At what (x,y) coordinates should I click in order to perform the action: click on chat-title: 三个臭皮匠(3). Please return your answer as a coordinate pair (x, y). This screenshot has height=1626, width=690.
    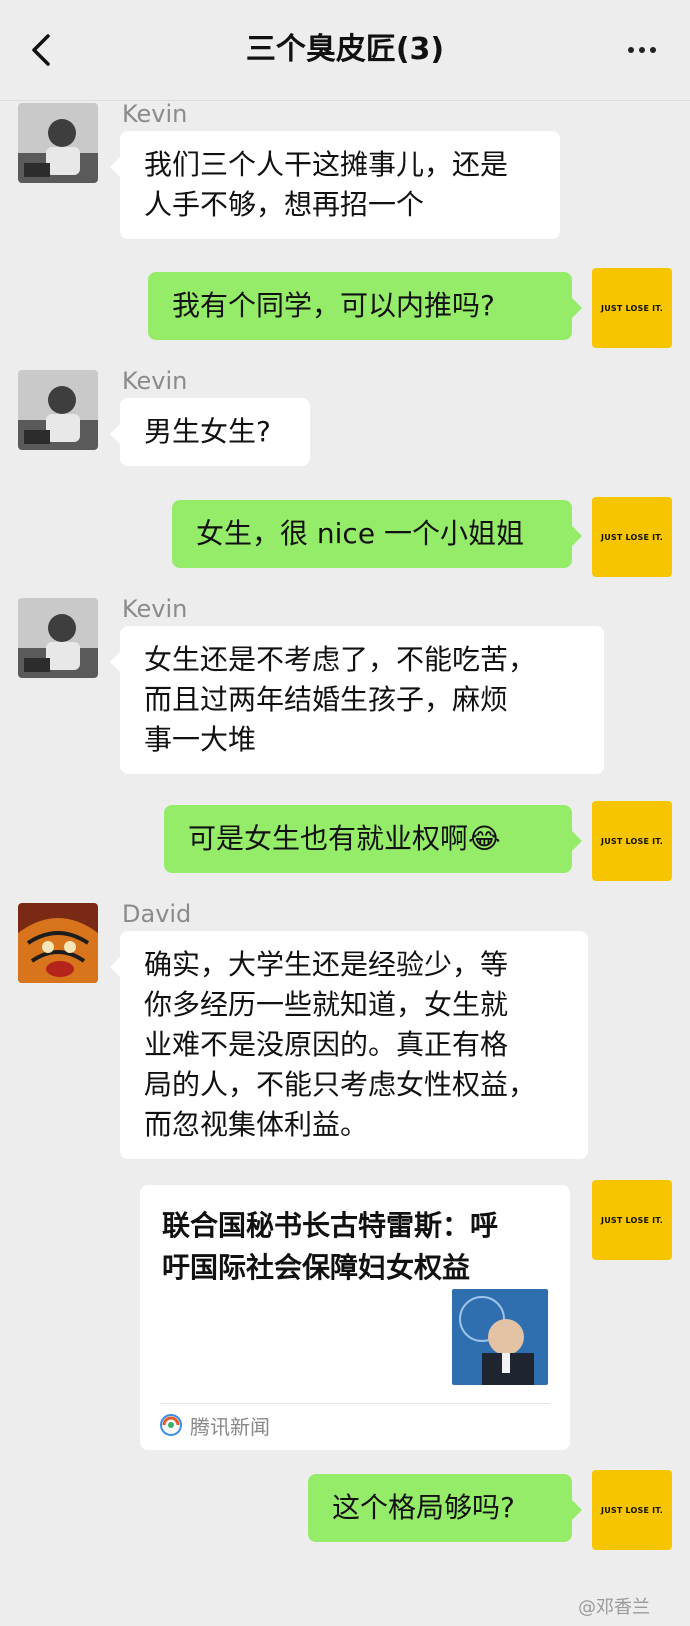
    Looking at the image, I should click on (345, 49).